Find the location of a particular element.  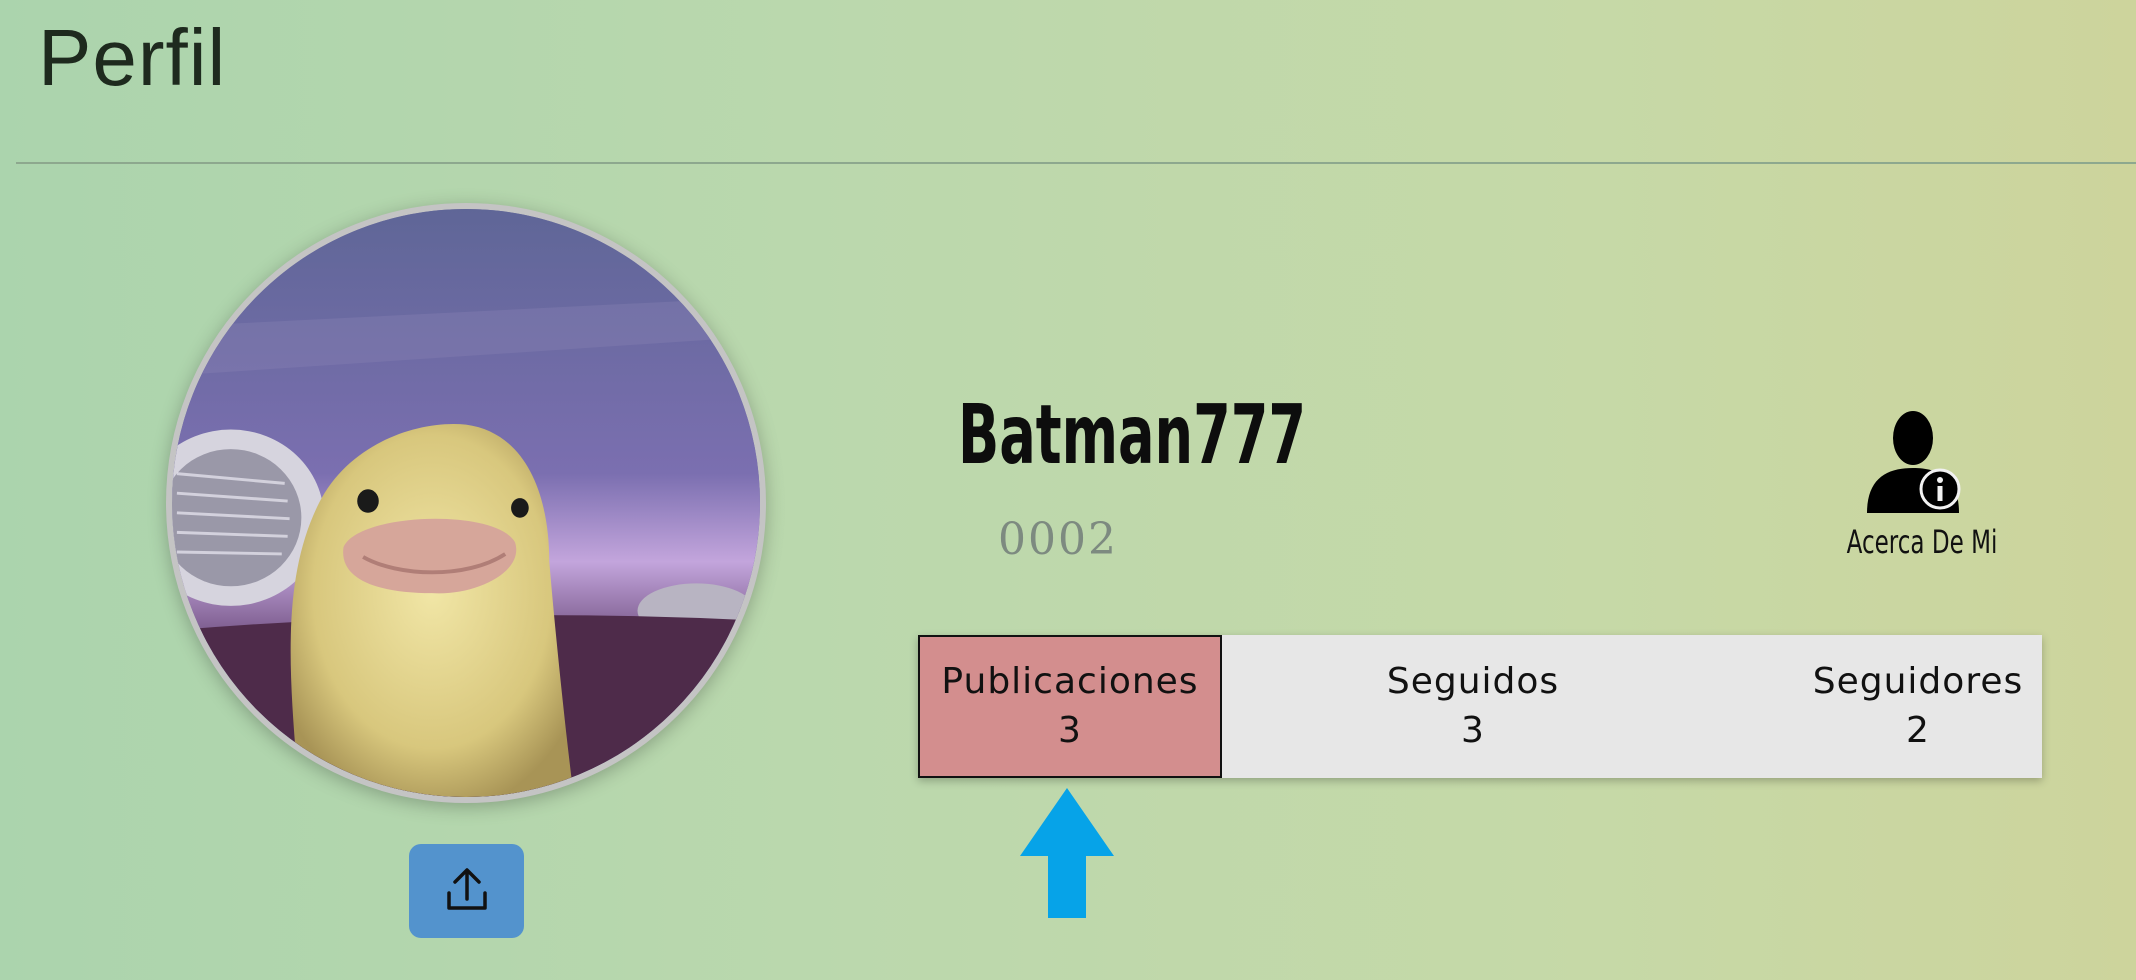

stat-value: 2 is located at coordinates (1918, 730).